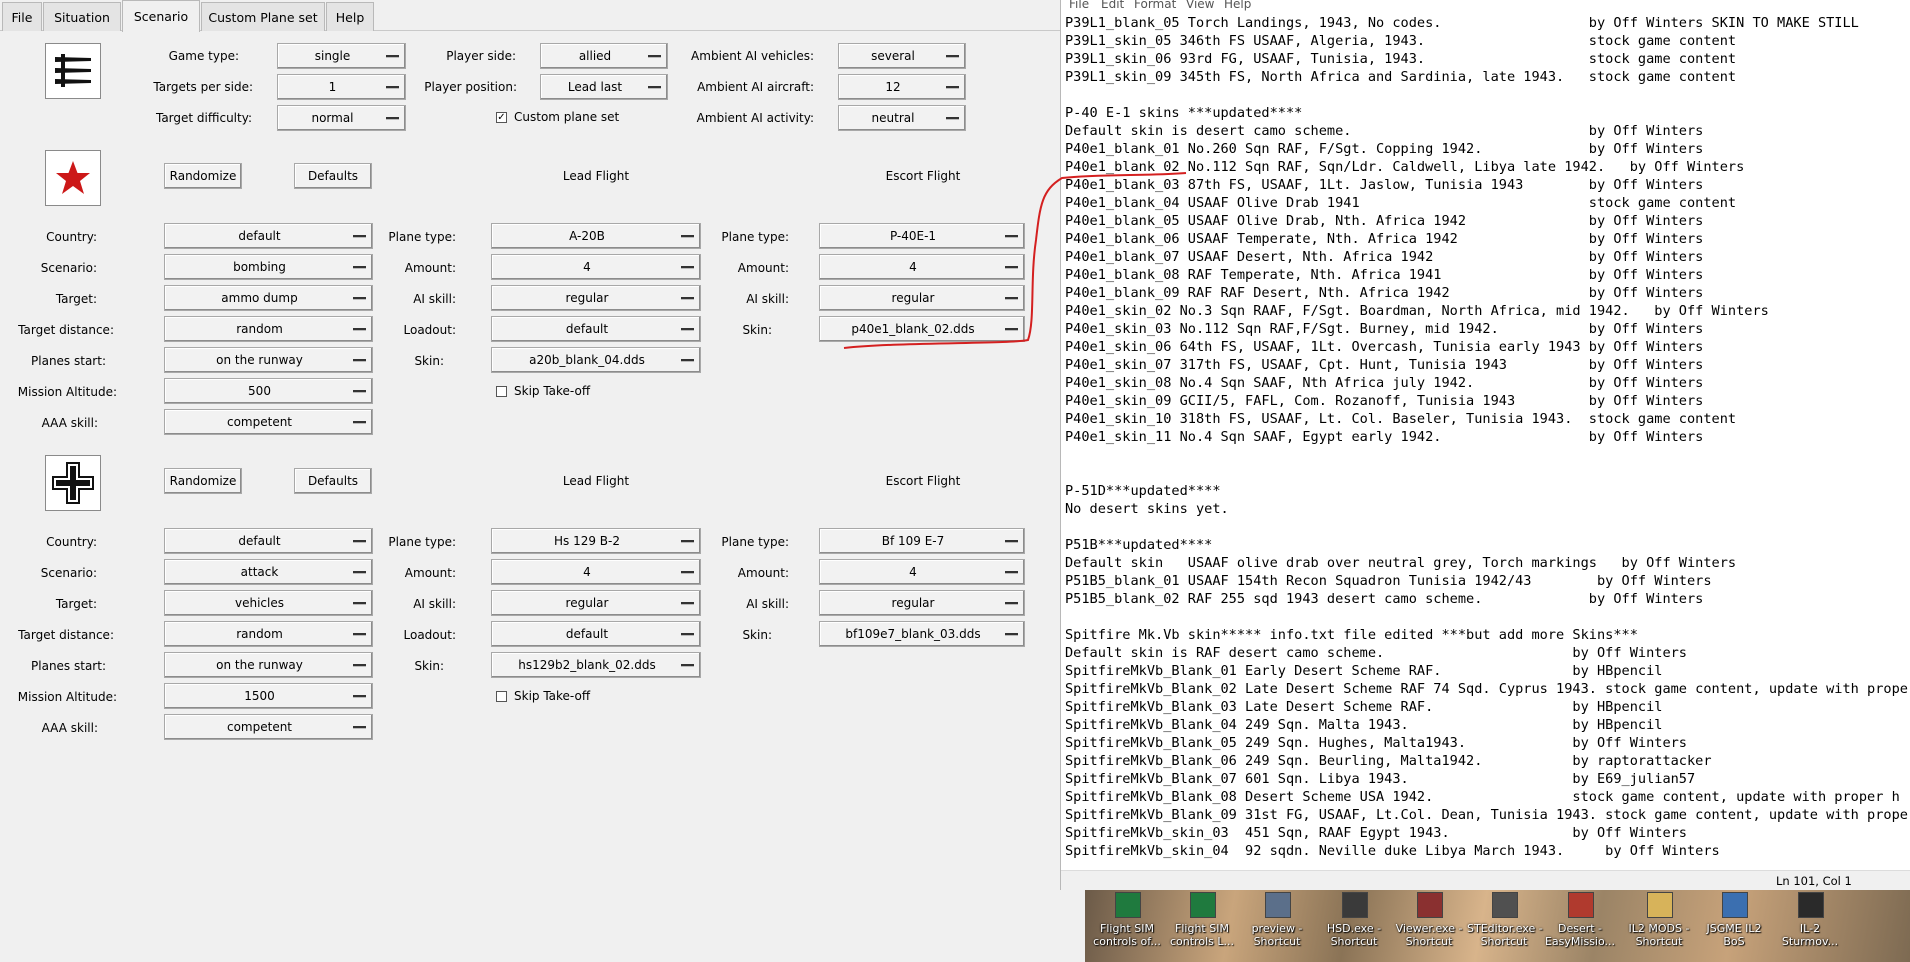 The image size is (1910, 962). Describe the element at coordinates (1354, 926) in the screenshot. I see `desktop-shortcut: HSD.exe - Shortcut` at that location.